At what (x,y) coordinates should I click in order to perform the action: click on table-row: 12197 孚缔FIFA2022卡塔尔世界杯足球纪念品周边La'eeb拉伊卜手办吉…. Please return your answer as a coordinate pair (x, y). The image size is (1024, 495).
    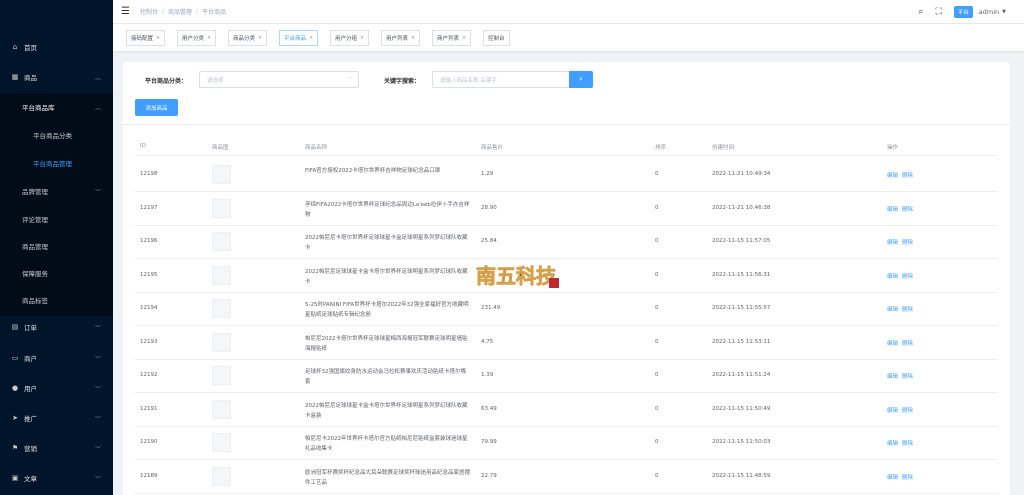
    Looking at the image, I should click on (566, 209).